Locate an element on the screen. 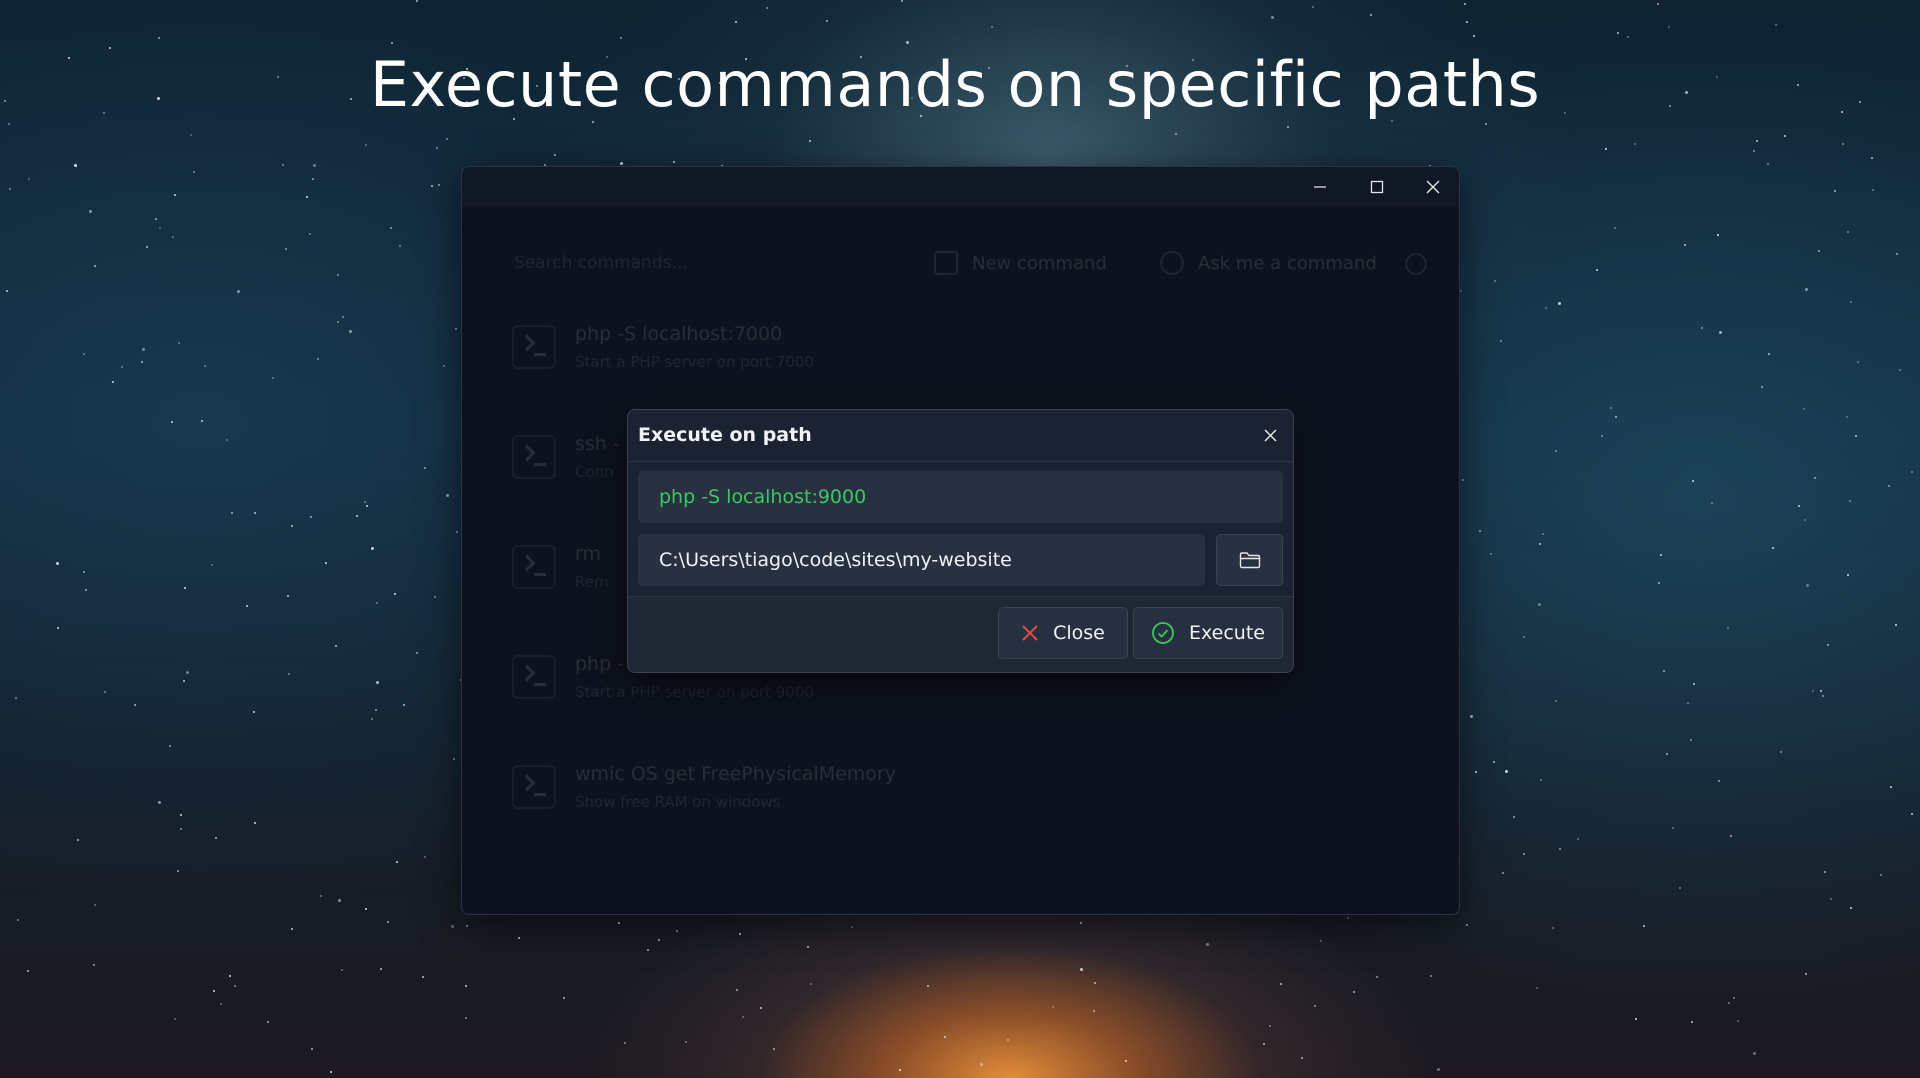  dialog-close-button is located at coordinates (1270, 435).